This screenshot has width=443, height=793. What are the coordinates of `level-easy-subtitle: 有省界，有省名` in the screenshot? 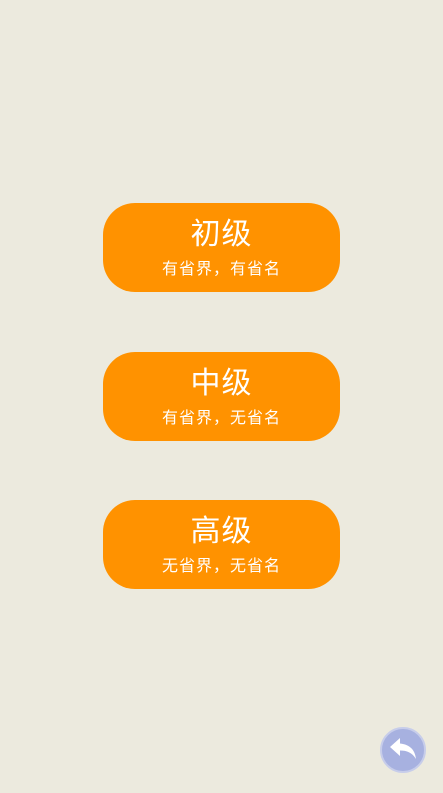 It's located at (221, 268).